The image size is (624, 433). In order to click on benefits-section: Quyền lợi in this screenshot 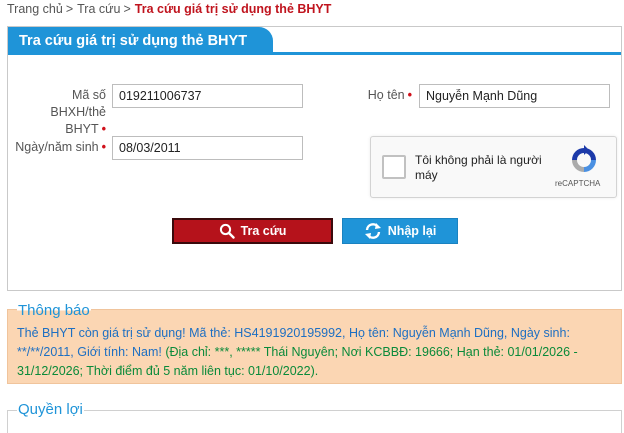, I will do `click(314, 417)`.